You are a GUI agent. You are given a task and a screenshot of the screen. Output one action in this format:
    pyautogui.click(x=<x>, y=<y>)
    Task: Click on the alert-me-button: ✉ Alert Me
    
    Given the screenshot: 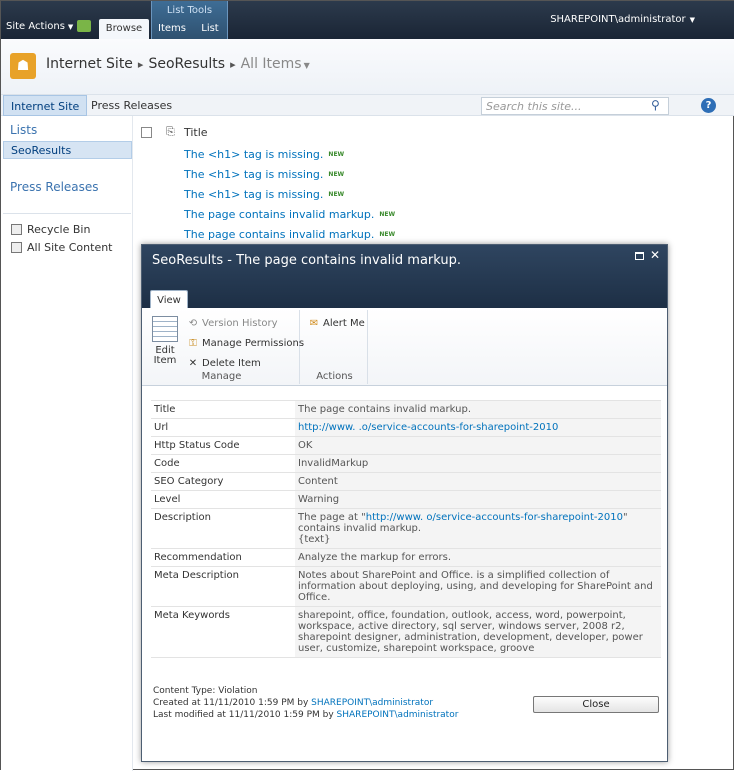 What is the action you would take?
    pyautogui.click(x=336, y=323)
    